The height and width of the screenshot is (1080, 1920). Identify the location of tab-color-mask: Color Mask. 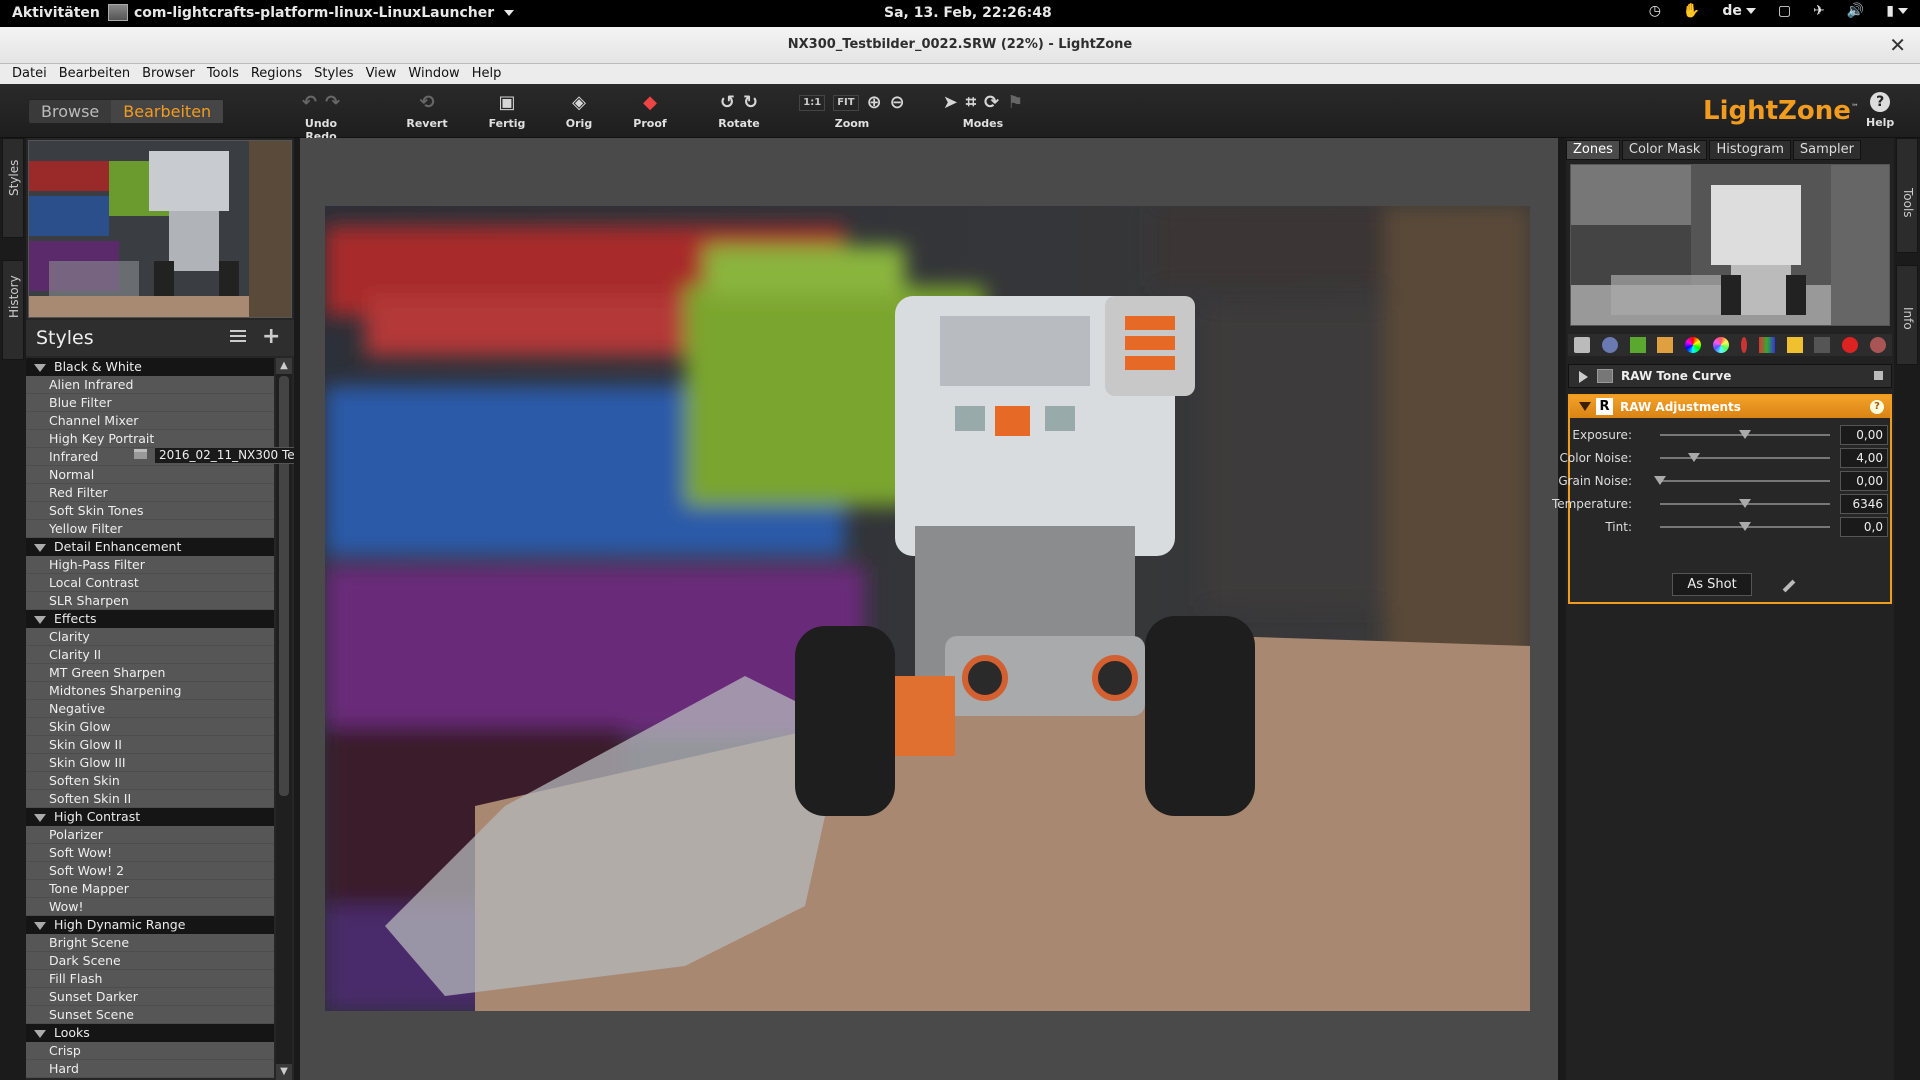
(1664, 150).